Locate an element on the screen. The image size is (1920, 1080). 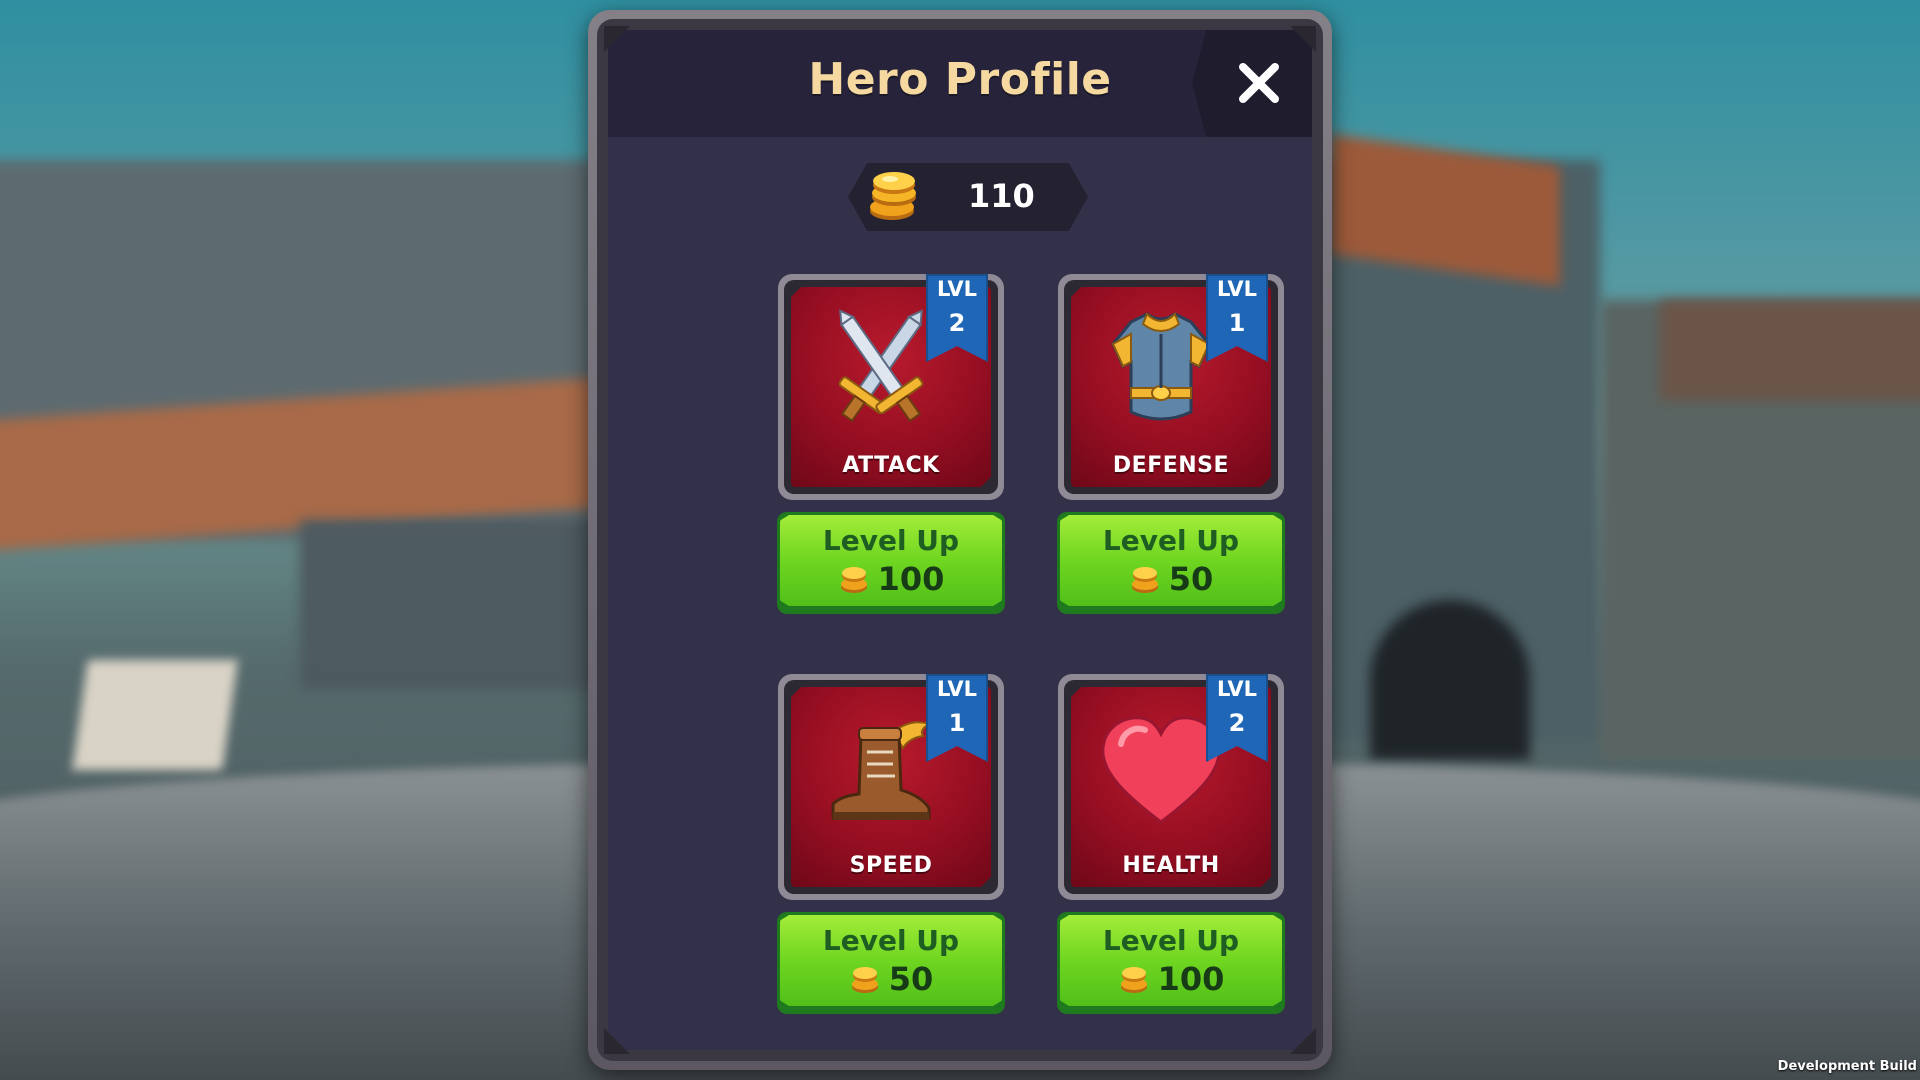
attack-level-up-button: Level Up 100 is located at coordinates (891, 563).